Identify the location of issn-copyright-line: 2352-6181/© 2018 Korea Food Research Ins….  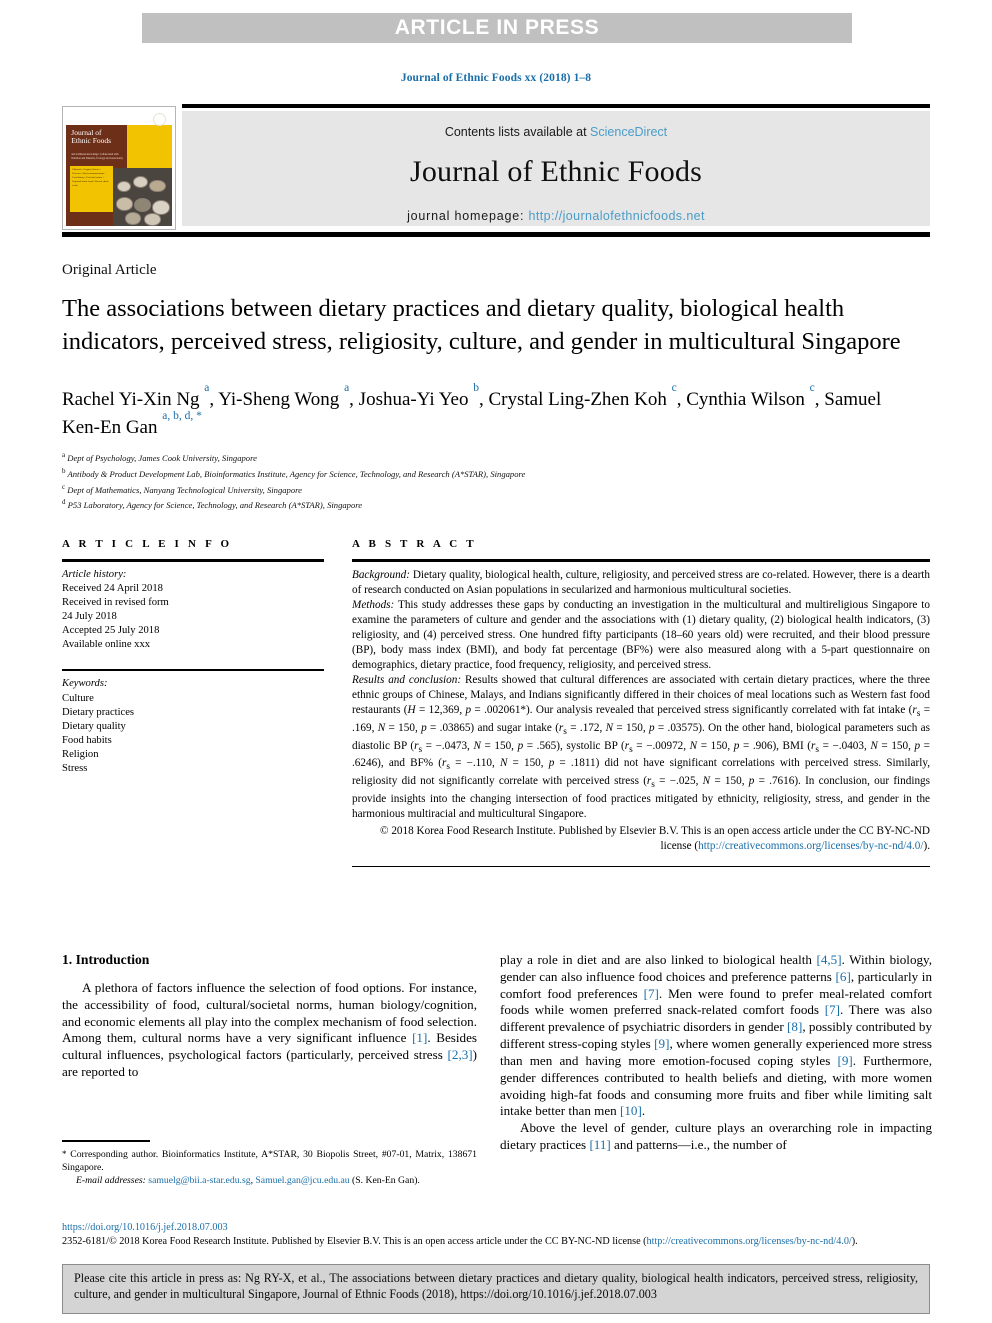
(496, 1242).